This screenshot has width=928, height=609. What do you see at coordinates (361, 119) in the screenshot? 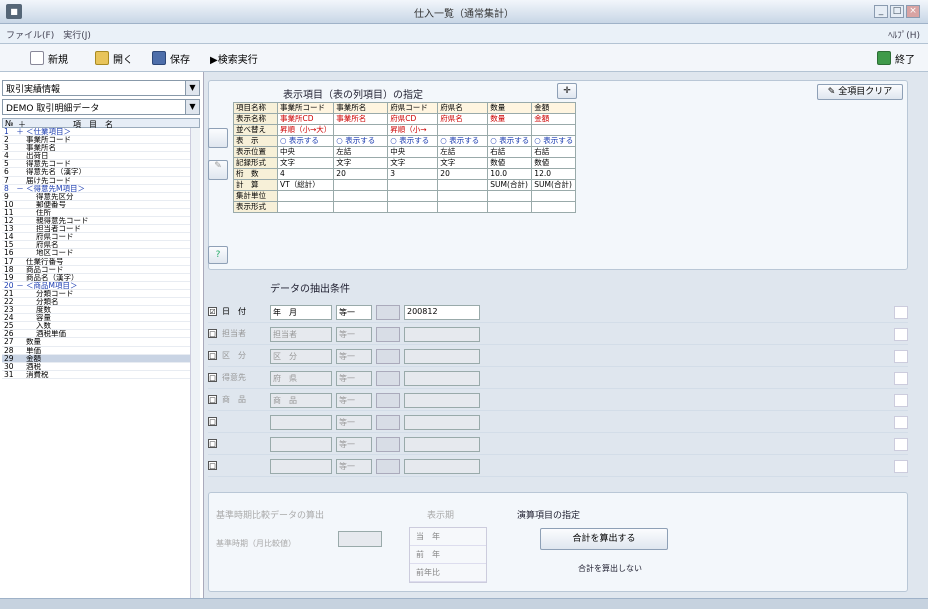
I see `grid-cell: 事業所名` at bounding box center [361, 119].